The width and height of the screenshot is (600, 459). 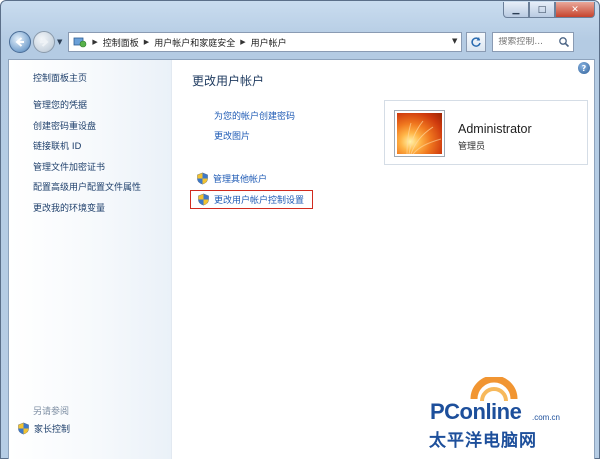 I want to click on forward-arrow-icon, so click(x=44, y=42).